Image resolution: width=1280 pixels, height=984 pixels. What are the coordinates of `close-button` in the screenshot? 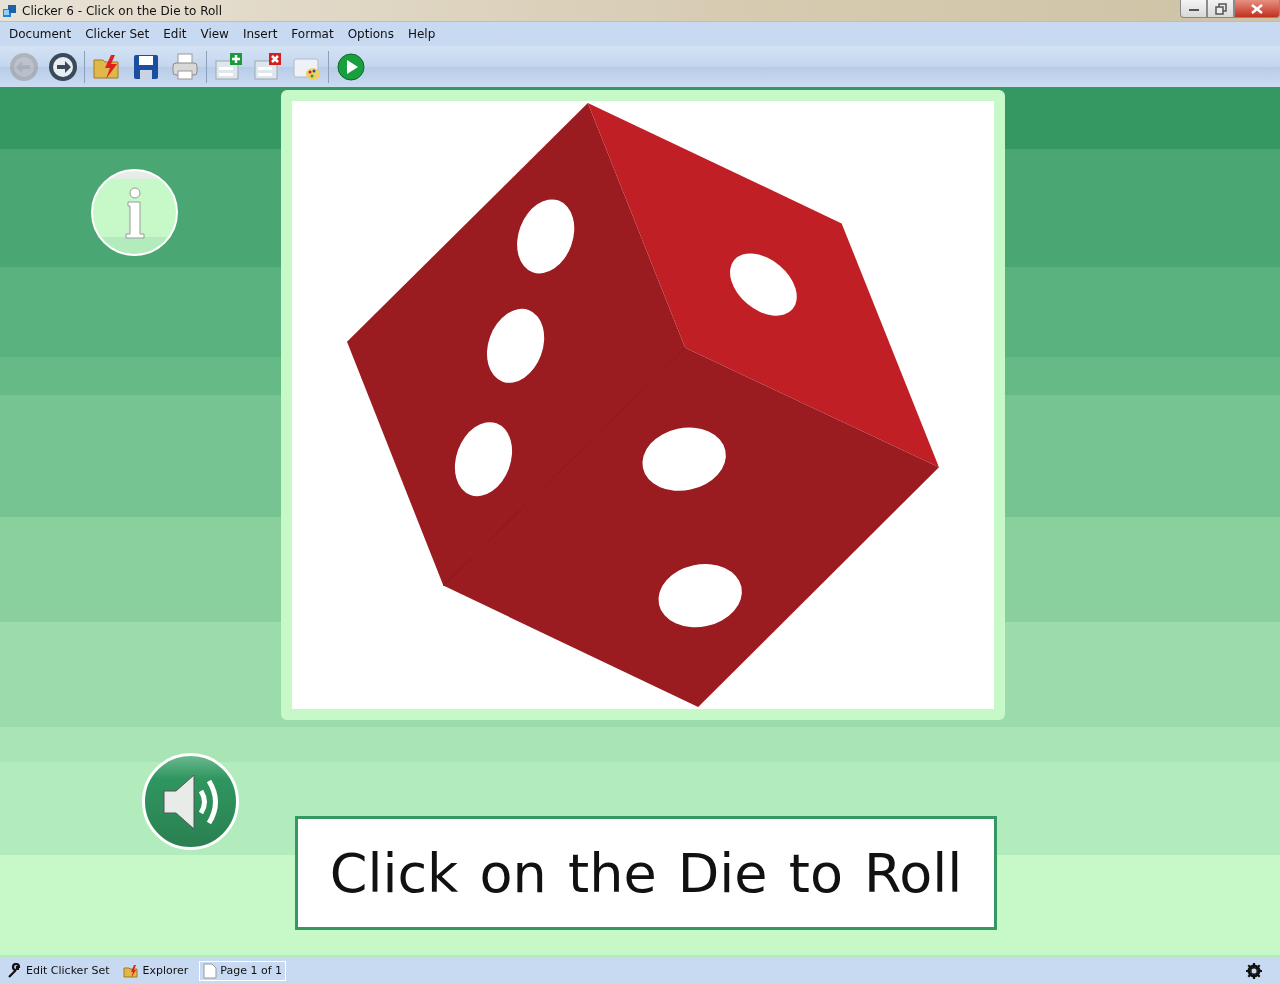 It's located at (1257, 9).